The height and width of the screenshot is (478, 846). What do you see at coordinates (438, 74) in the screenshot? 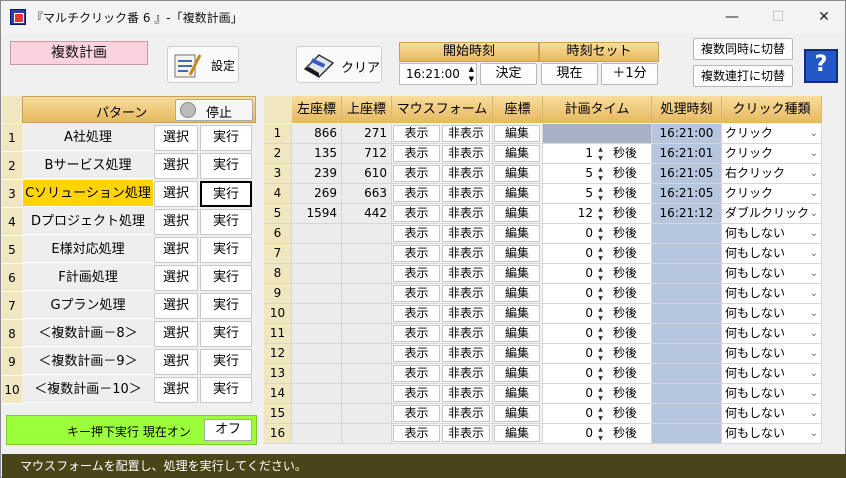
I see `start-time-input: 16:21:00 ▲ ▼` at bounding box center [438, 74].